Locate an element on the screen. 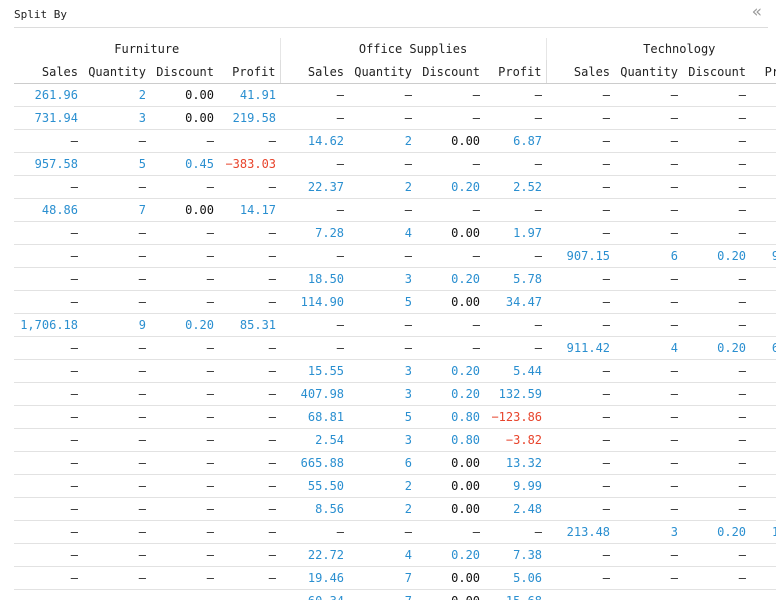 The width and height of the screenshot is (776, 600). table-row: ––––2.5430.80−3.82–––– is located at coordinates (395, 440).